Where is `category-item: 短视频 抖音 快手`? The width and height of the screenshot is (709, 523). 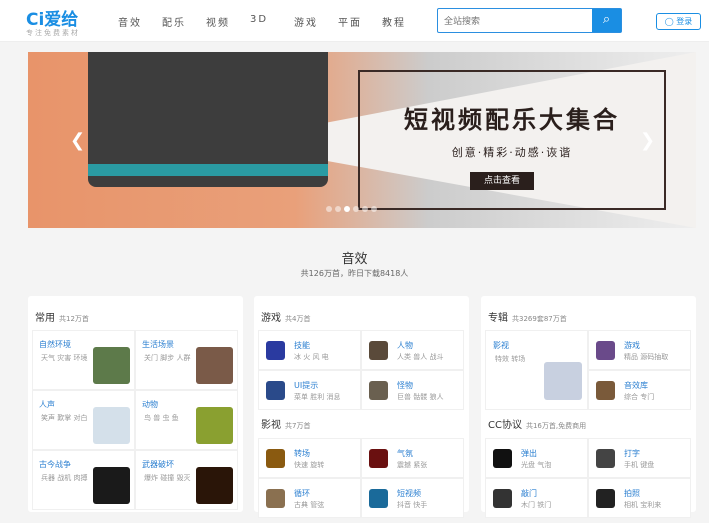
category-item: 短视频 抖音 快手 is located at coordinates (412, 498).